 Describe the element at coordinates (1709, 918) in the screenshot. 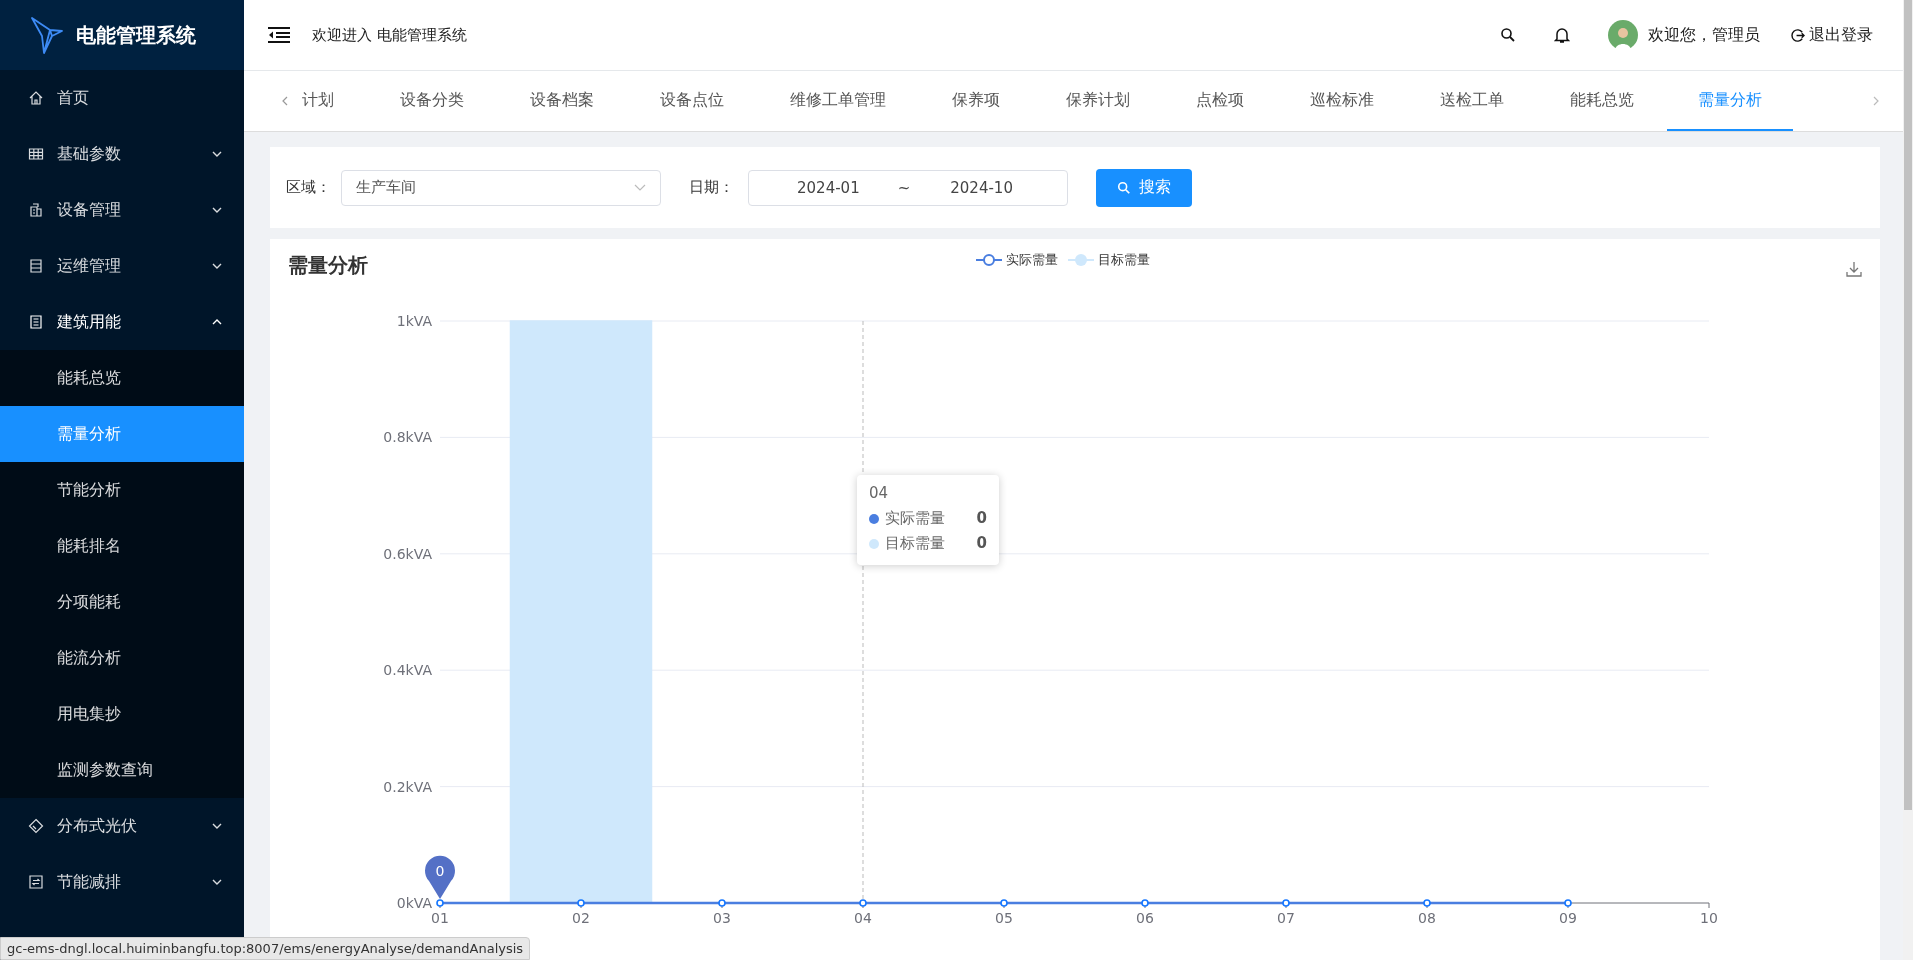

I see `axis-label: 10` at that location.